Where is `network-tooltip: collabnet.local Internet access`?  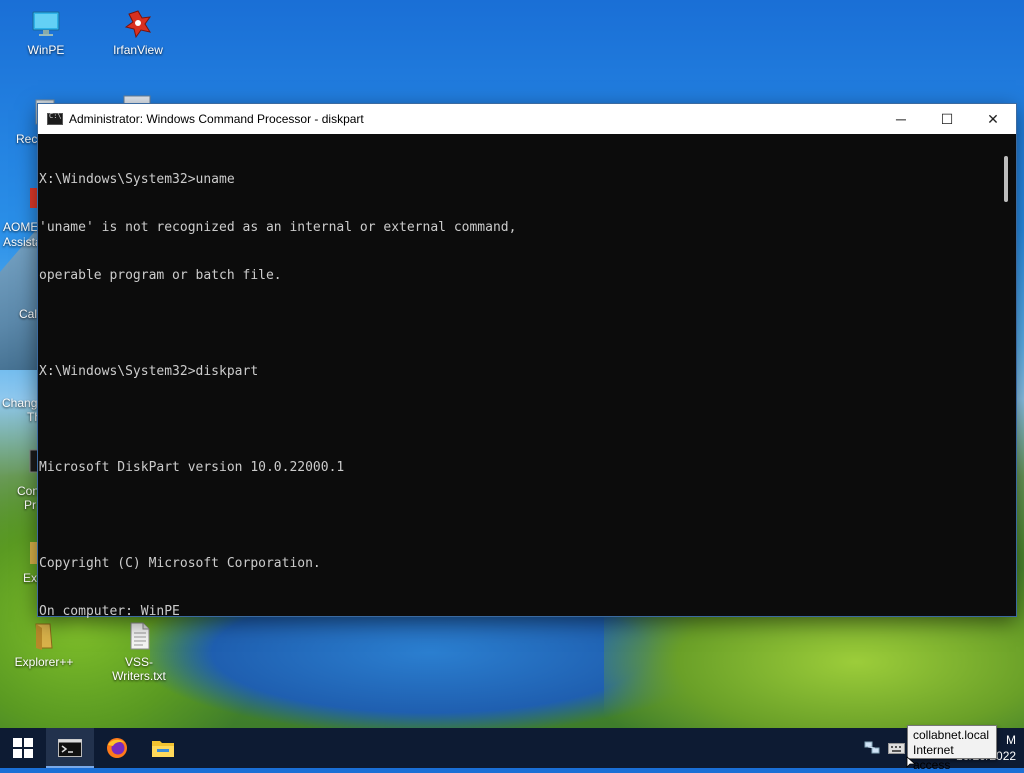
network-tooltip: collabnet.local Internet access is located at coordinates (952, 748).